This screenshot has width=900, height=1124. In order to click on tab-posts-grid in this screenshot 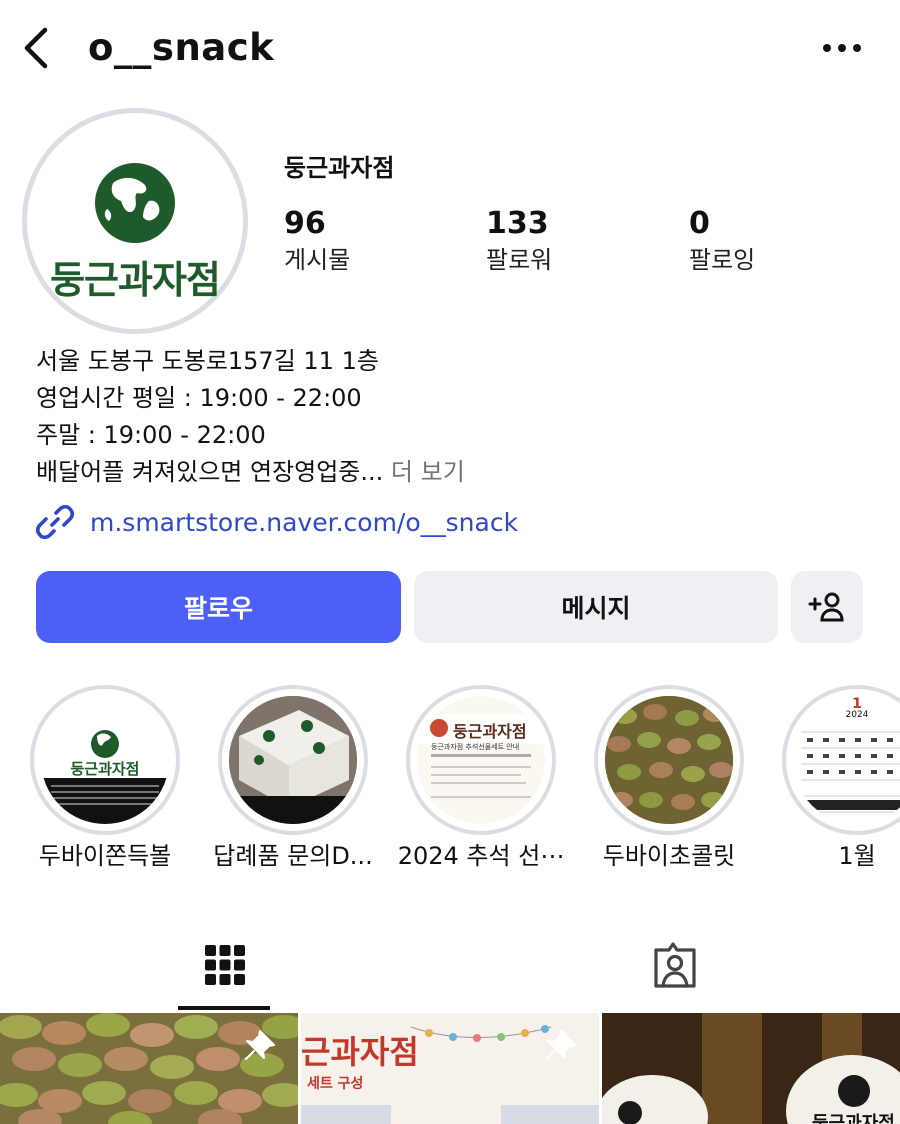, I will do `click(225, 965)`.